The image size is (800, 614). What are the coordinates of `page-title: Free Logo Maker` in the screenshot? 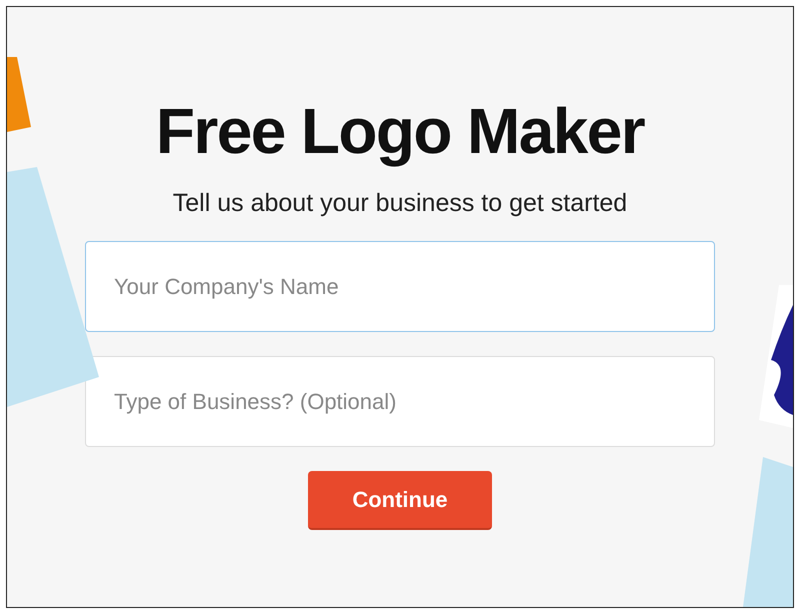 It's located at (400, 131).